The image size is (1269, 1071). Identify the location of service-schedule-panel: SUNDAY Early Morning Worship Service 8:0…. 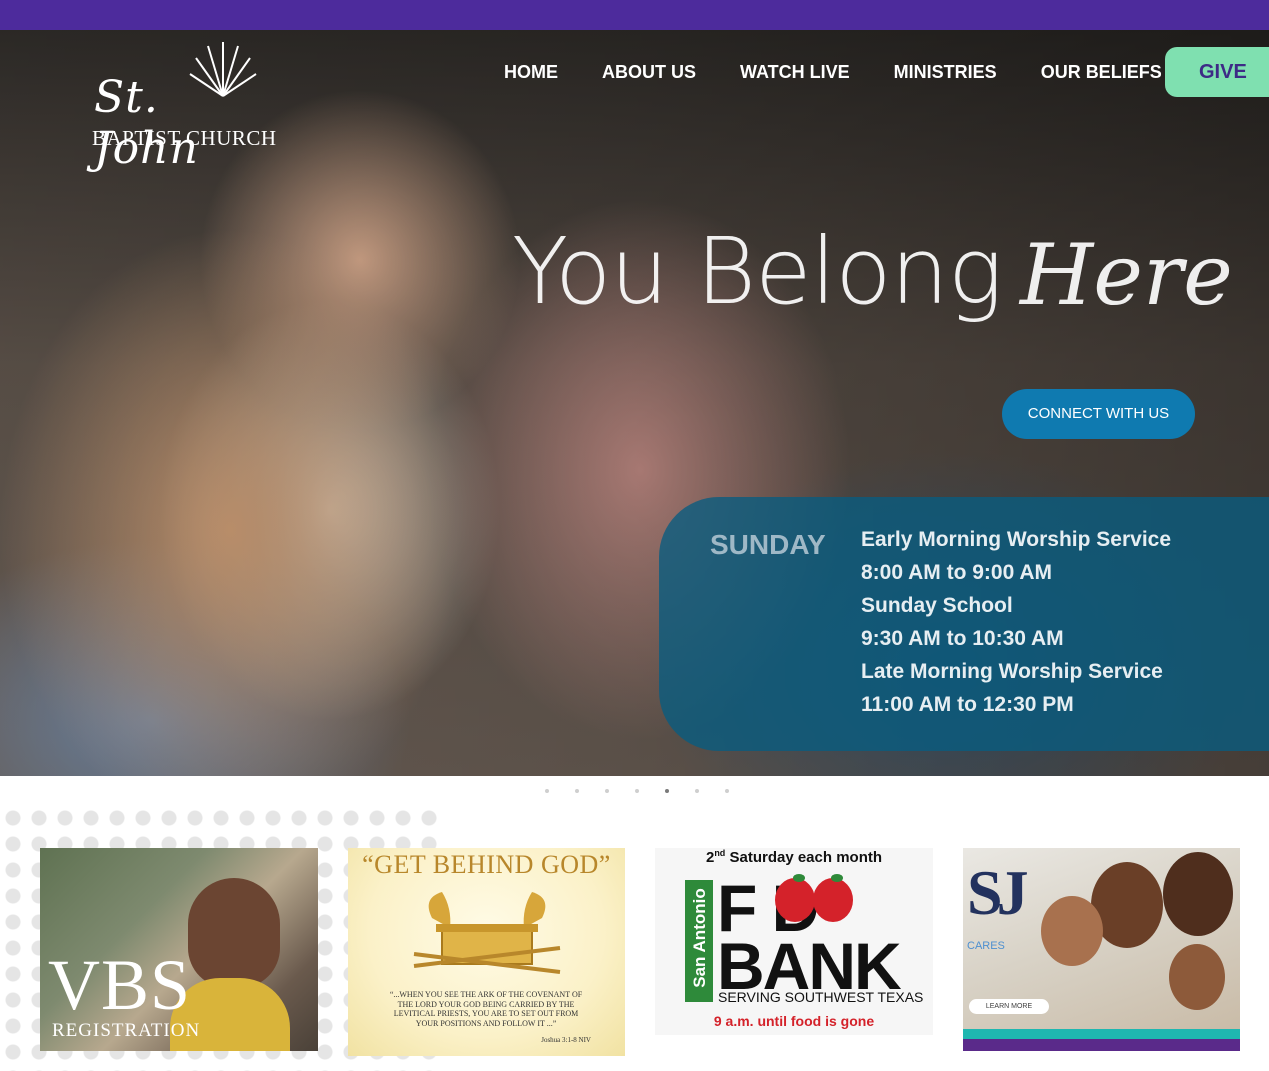
(964, 624).